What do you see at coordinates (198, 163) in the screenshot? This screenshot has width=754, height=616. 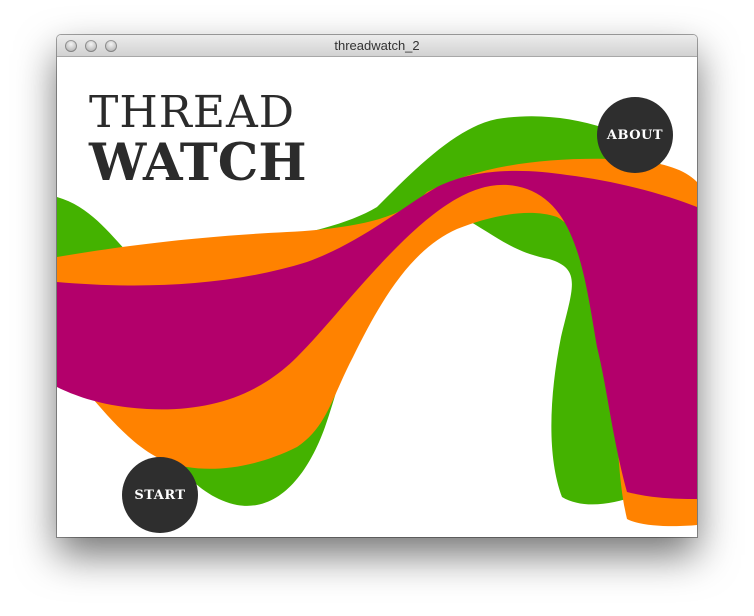 I see `logo-line-watch: WATCH` at bounding box center [198, 163].